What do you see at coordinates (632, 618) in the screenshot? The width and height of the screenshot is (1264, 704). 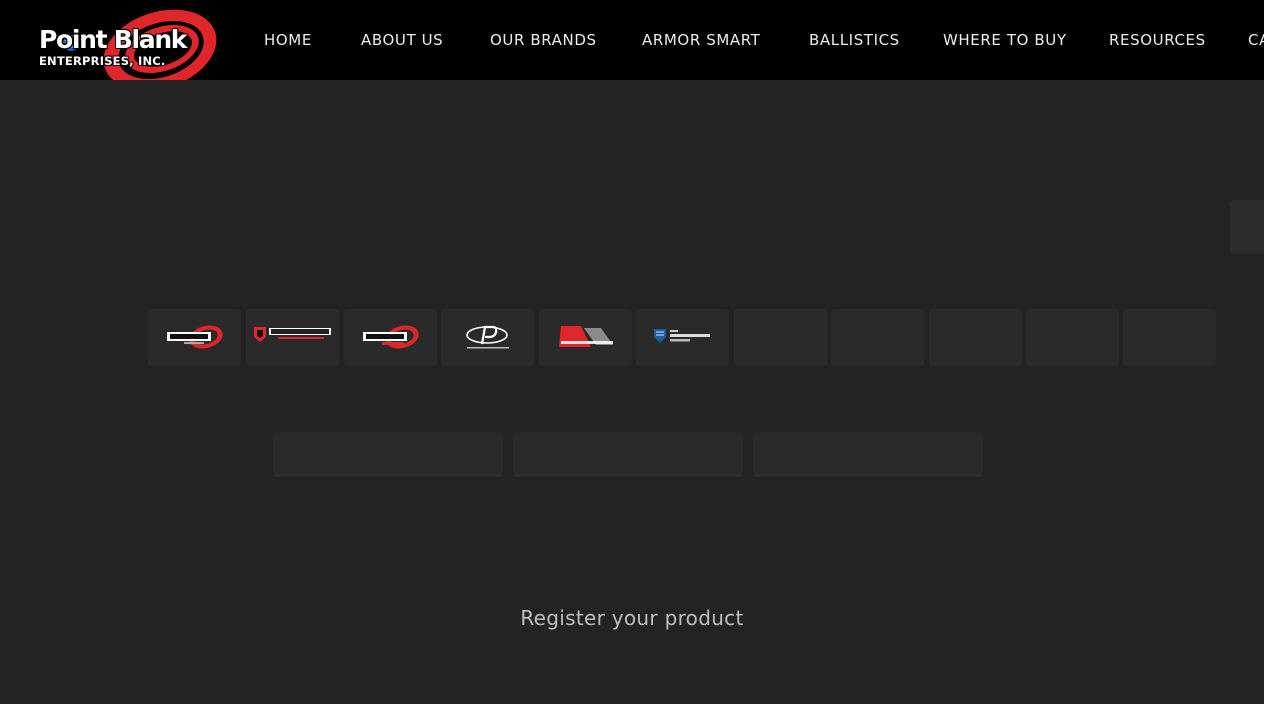 I see `register-product-link: Register your product` at bounding box center [632, 618].